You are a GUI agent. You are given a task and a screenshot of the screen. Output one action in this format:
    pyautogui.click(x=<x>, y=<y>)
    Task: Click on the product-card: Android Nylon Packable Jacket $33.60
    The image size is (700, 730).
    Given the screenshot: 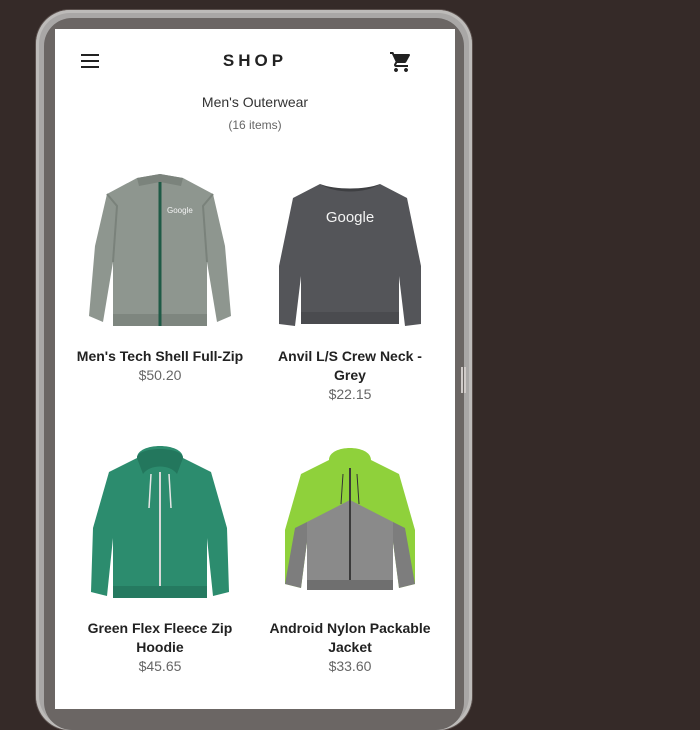 What is the action you would take?
    pyautogui.click(x=350, y=557)
    